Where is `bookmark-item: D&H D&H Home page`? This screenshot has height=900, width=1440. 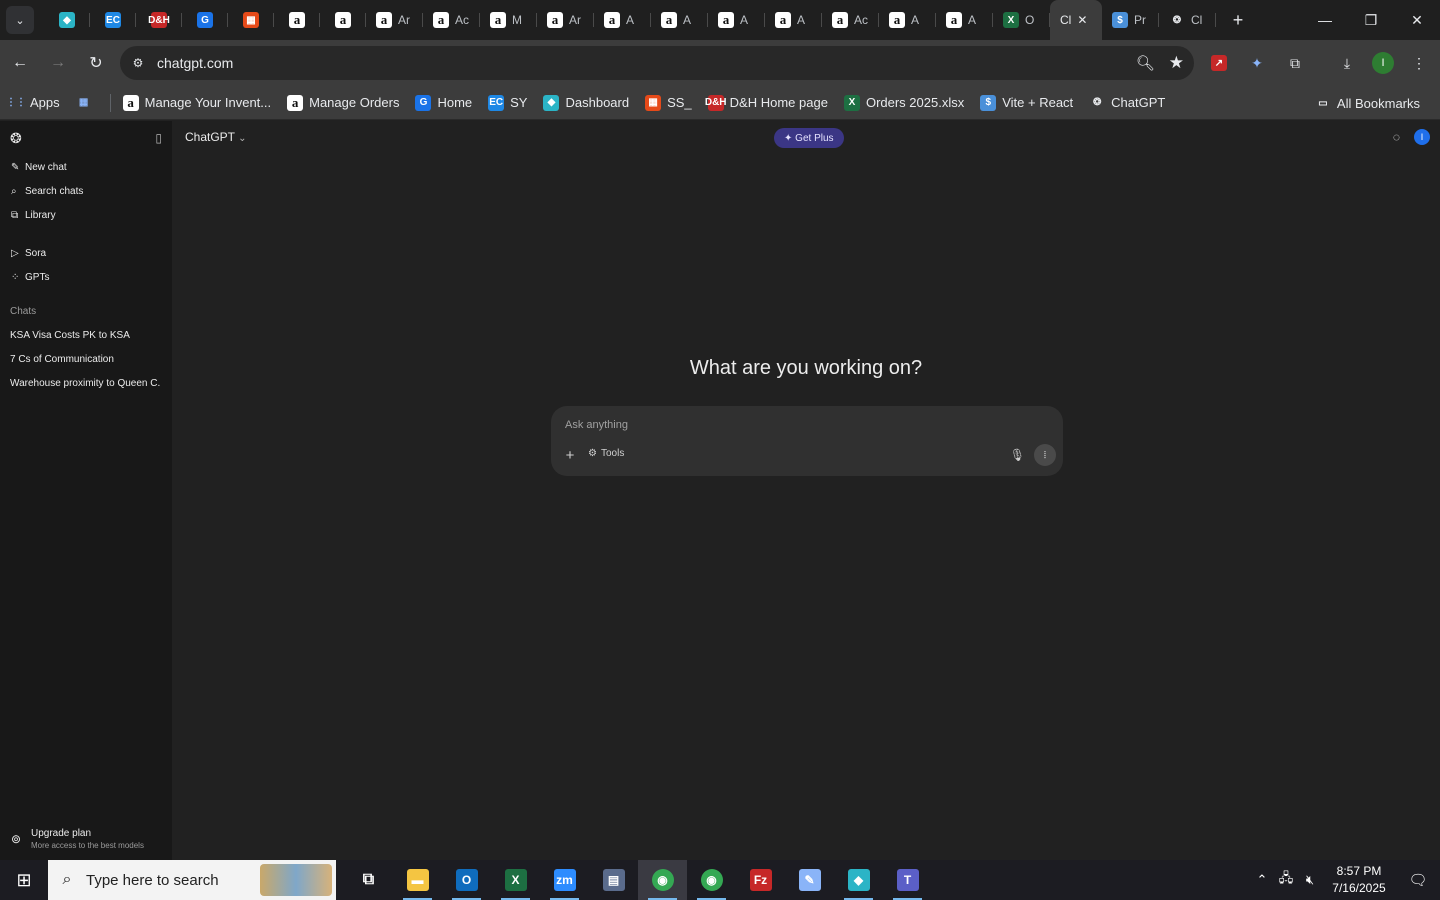 bookmark-item: D&H D&H Home page is located at coordinates (768, 103).